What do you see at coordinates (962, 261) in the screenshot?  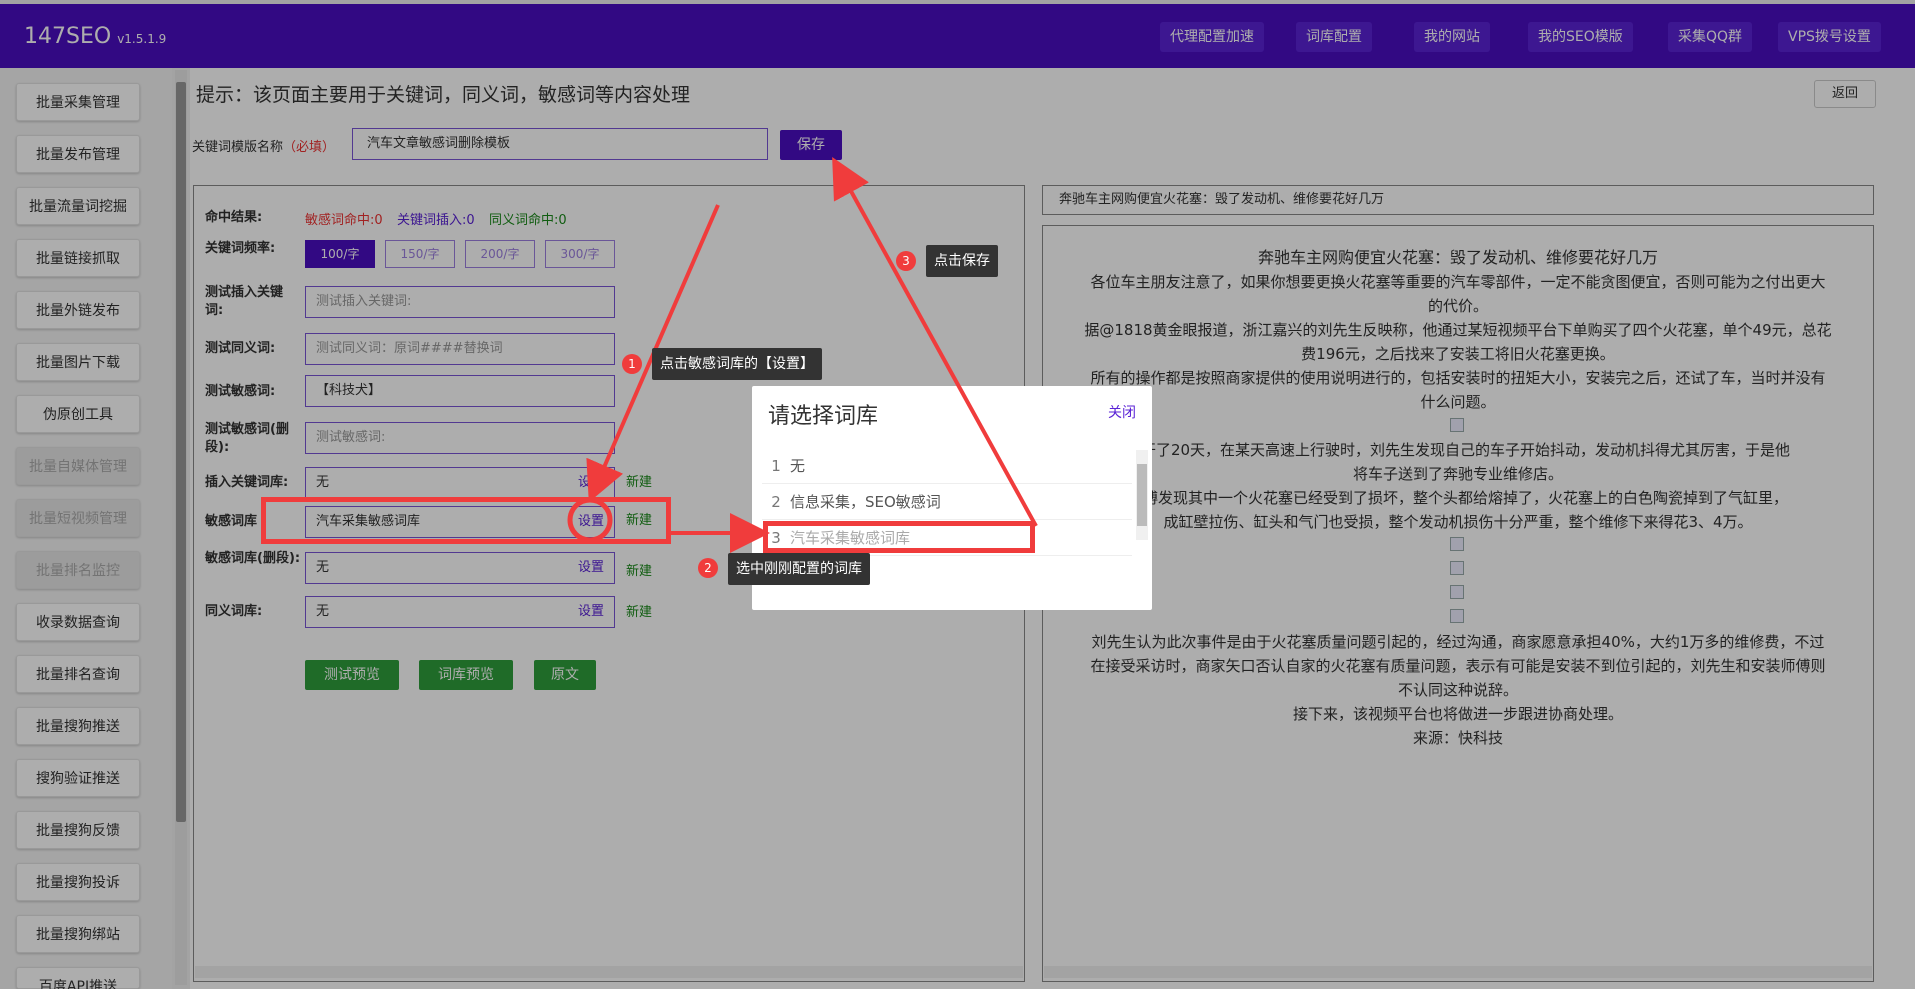 I see `annotation-callout-3: 点击保存` at bounding box center [962, 261].